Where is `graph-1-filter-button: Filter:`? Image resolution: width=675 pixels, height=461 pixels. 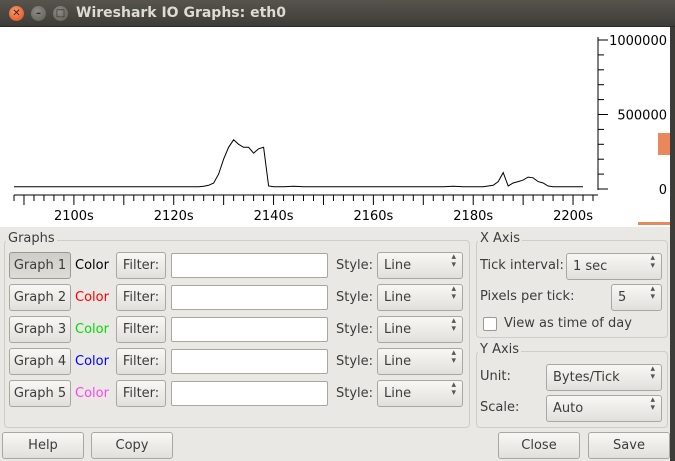
graph-1-filter-button: Filter: is located at coordinates (141, 265).